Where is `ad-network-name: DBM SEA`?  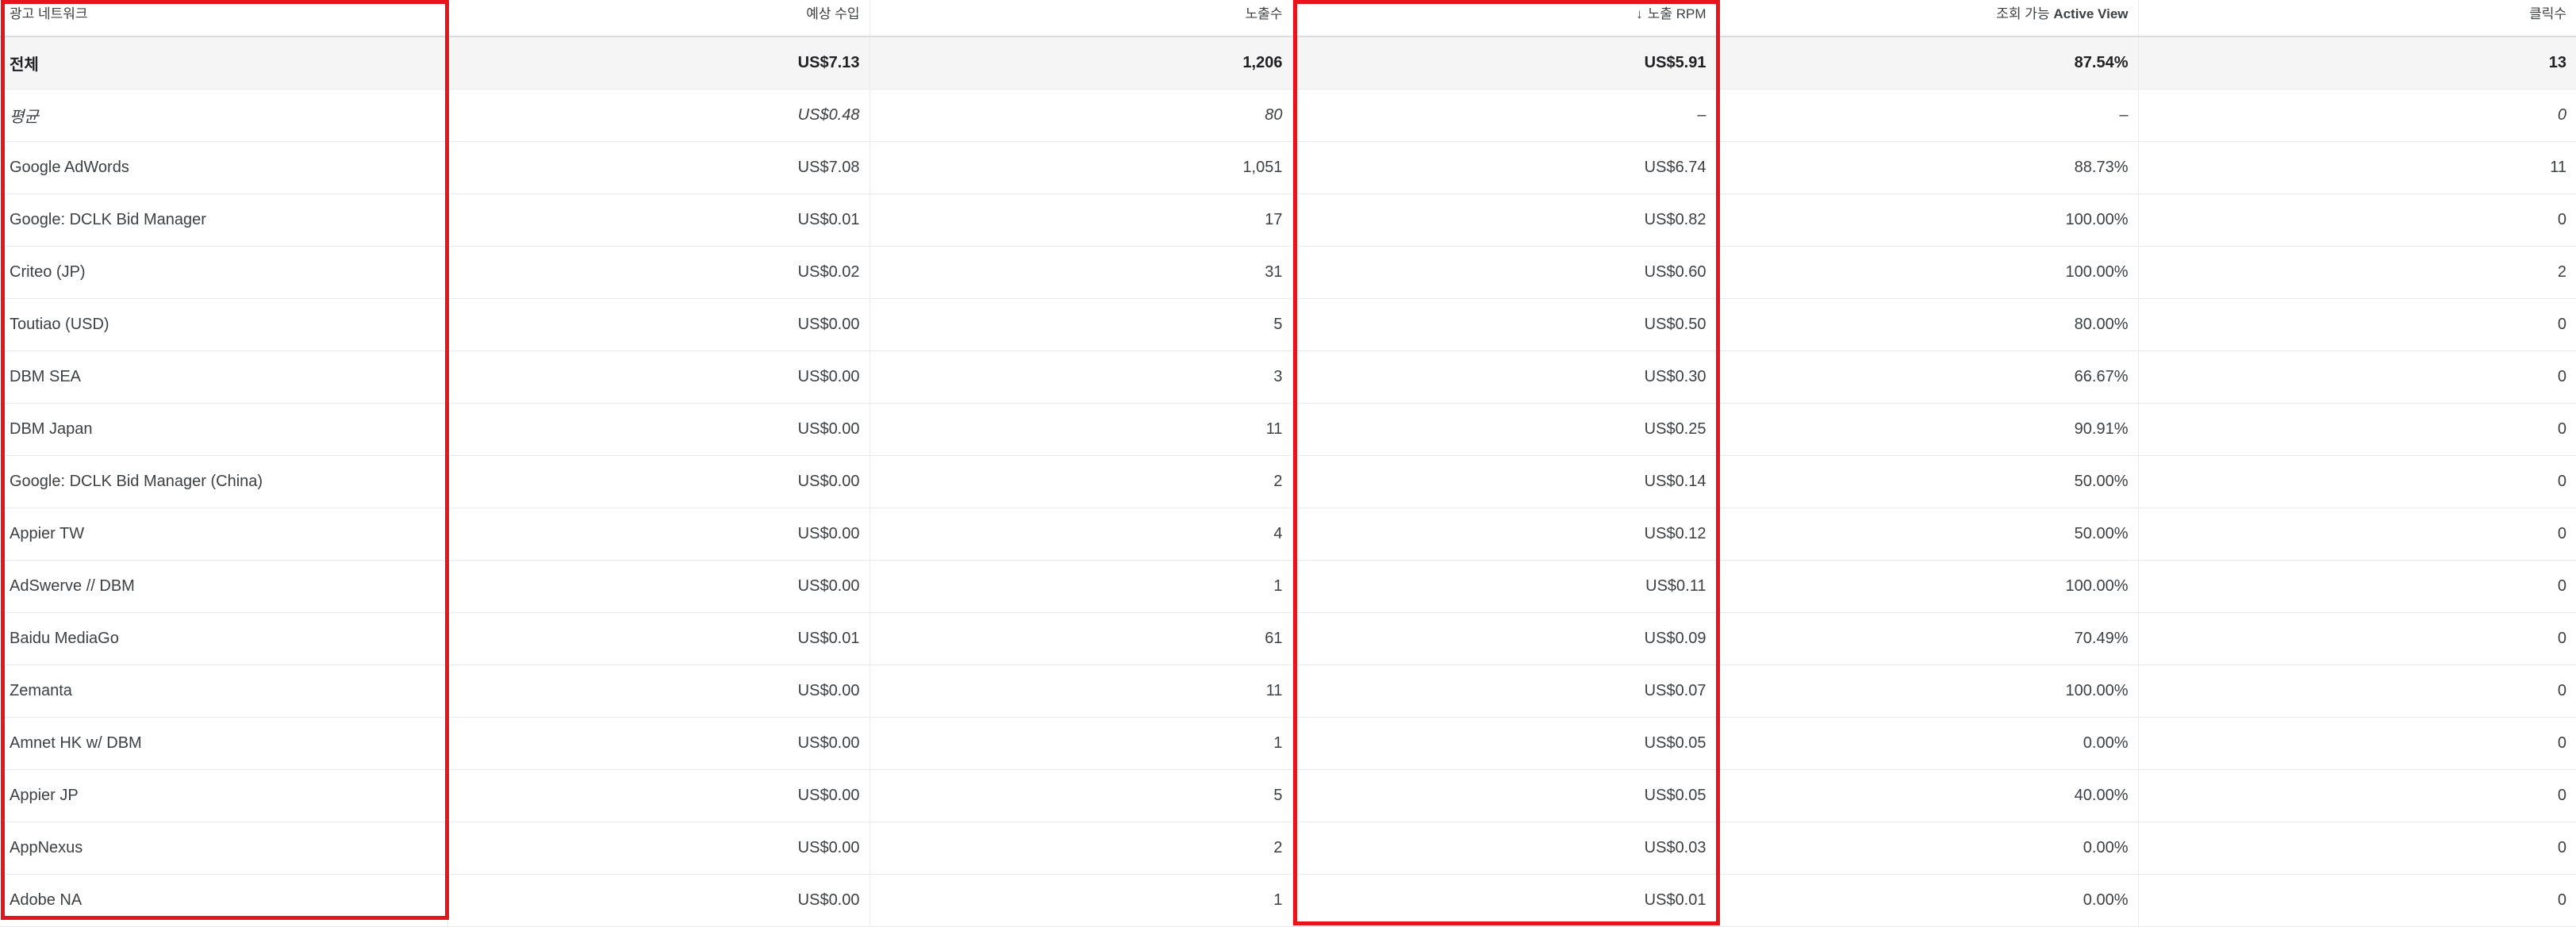 ad-network-name: DBM SEA is located at coordinates (223, 377).